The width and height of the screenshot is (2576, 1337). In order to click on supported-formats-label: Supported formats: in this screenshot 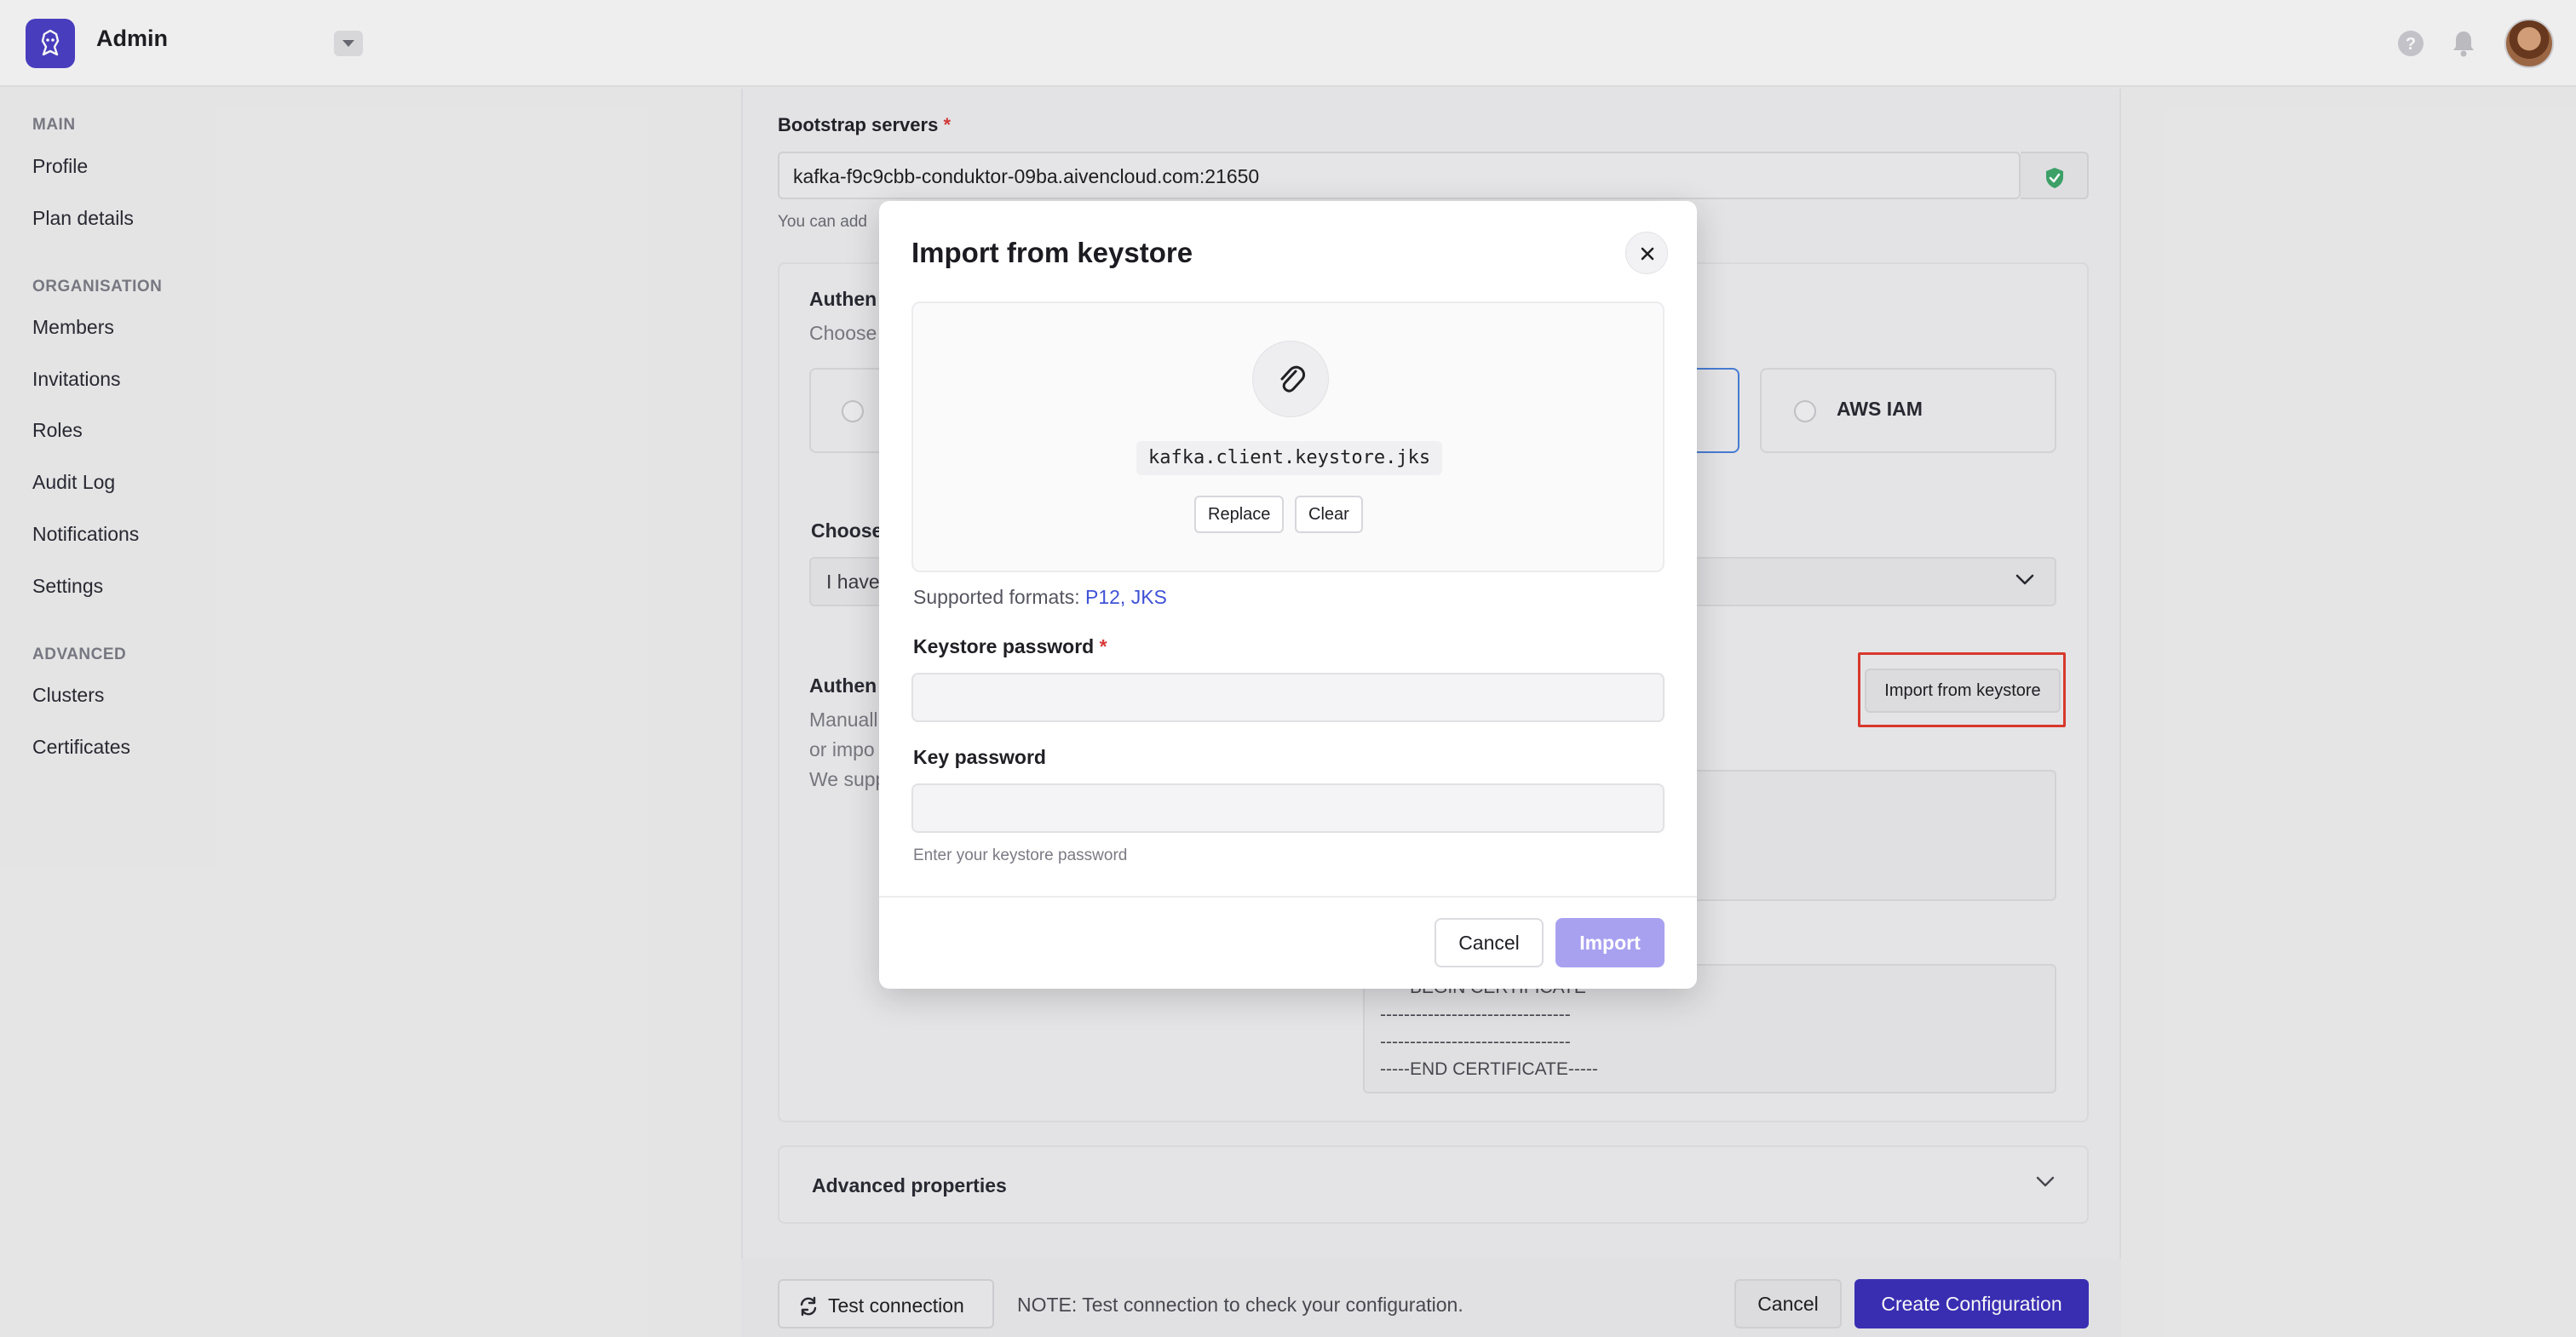, I will do `click(996, 597)`.